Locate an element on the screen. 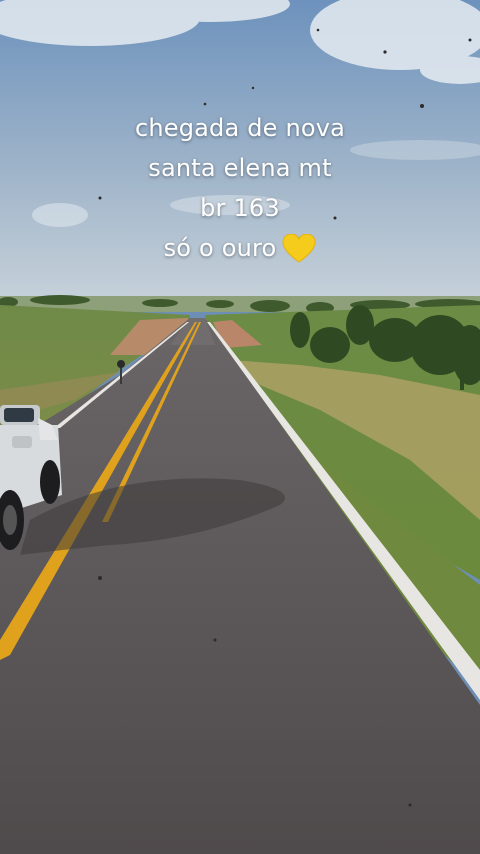  caption-line-4-text: só o ouro is located at coordinates (220, 248).